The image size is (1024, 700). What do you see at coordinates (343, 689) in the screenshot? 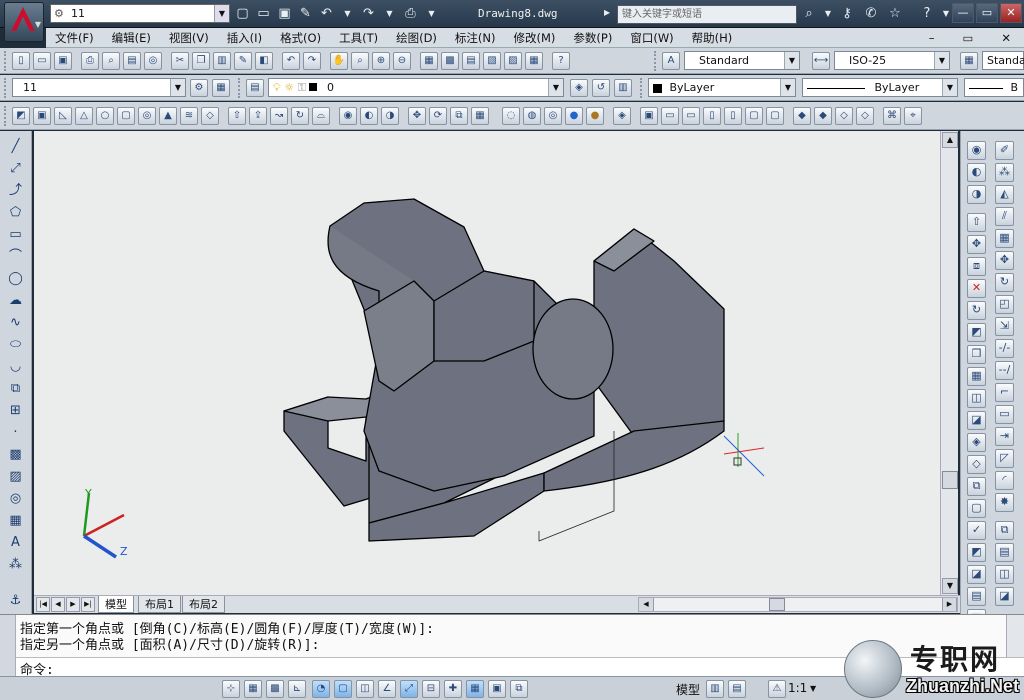
I see `object-snap-icon: ▢` at bounding box center [343, 689].